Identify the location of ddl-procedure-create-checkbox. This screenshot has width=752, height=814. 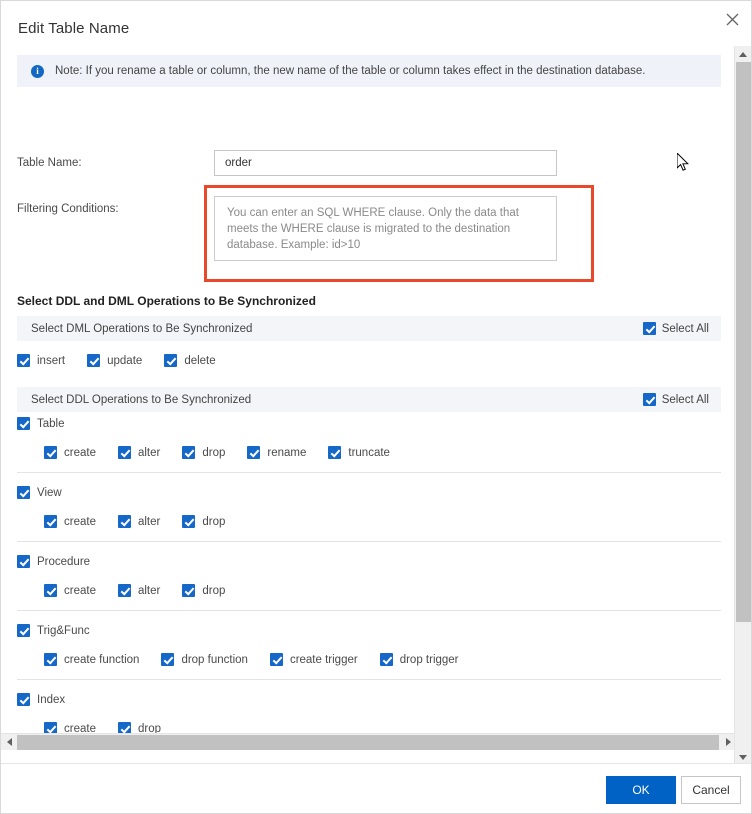
(50, 590).